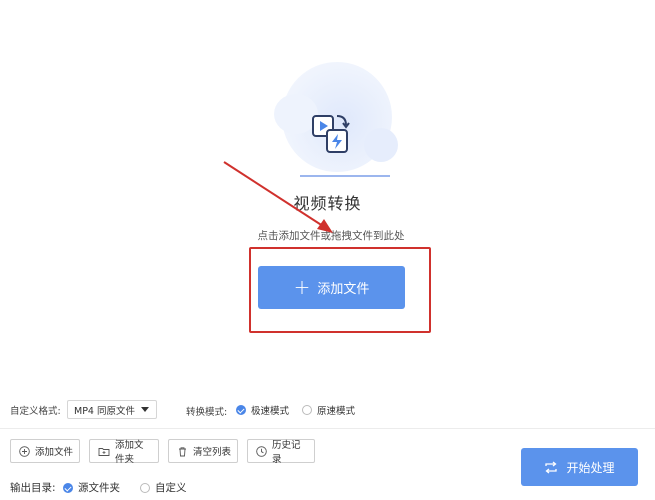 The width and height of the screenshot is (655, 500). What do you see at coordinates (212, 452) in the screenshot?
I see `toolbar-clear-list-label: 清空列表` at bounding box center [212, 452].